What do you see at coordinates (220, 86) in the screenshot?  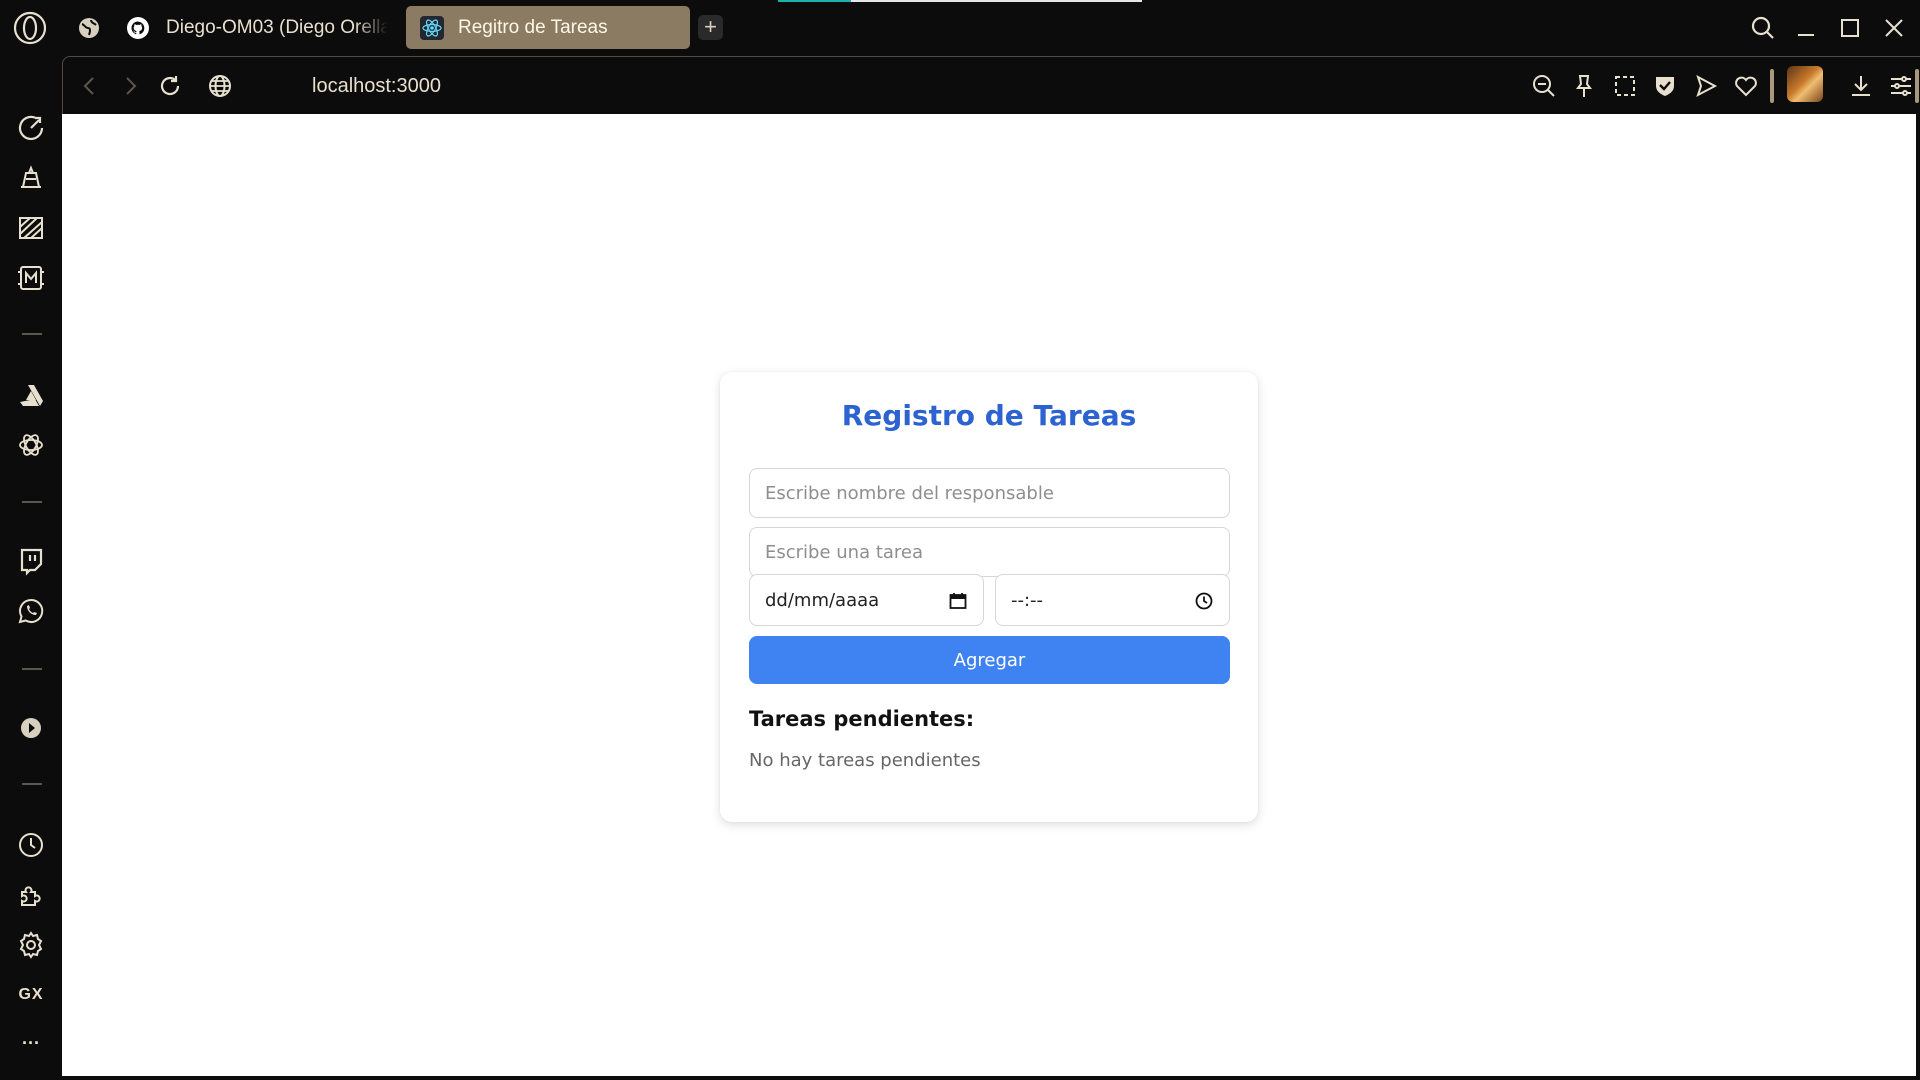 I see `site-info-globe-icon` at bounding box center [220, 86].